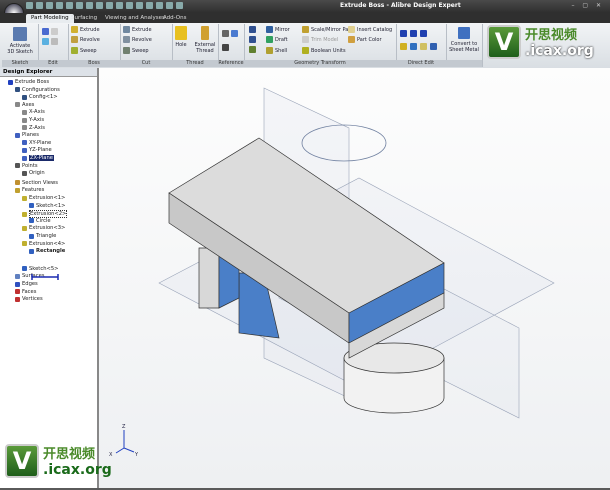 This screenshot has height=490, width=610. I want to click on shell-button: Shell, so click(276, 50).